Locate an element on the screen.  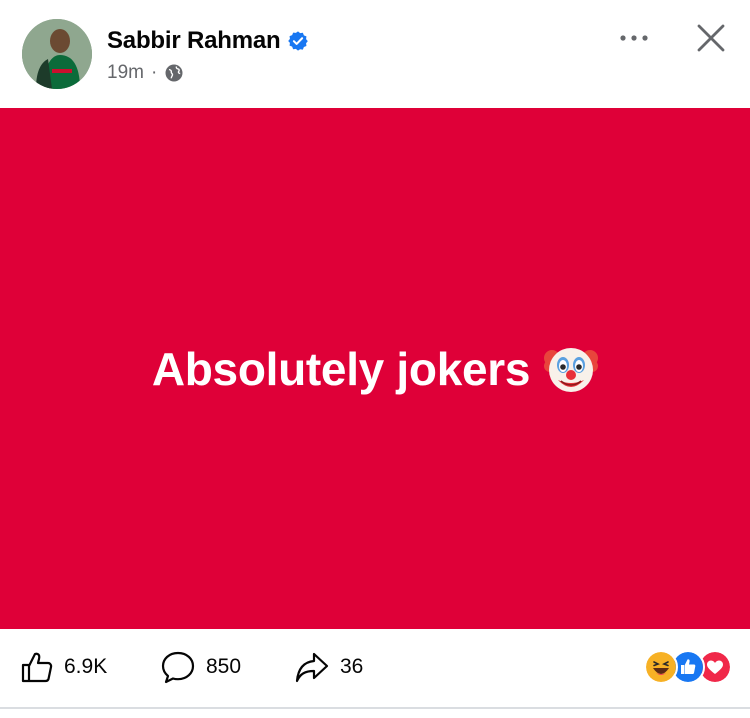
thumbs-up-icon is located at coordinates (37, 667).